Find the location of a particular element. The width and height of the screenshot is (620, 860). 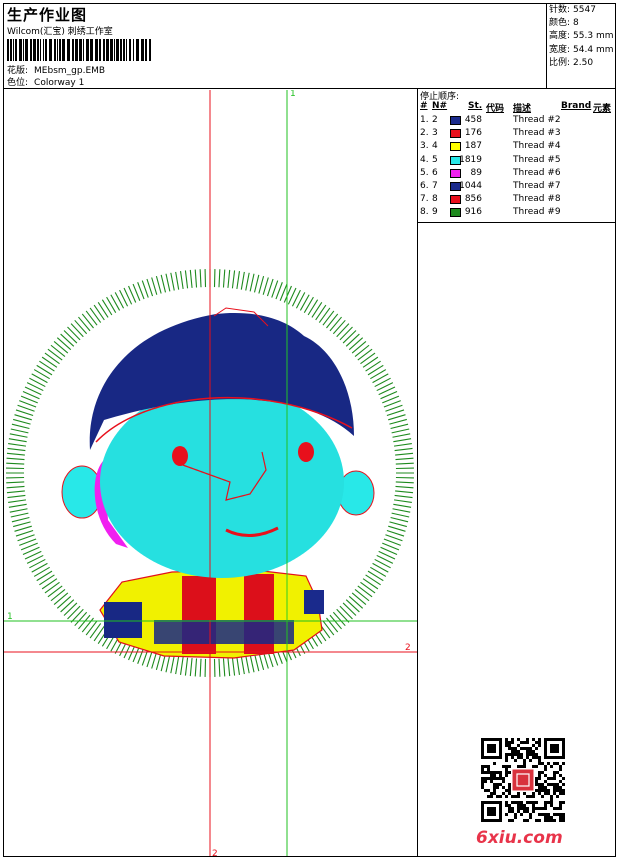

col-element: 元素 is located at coordinates (602, 109).